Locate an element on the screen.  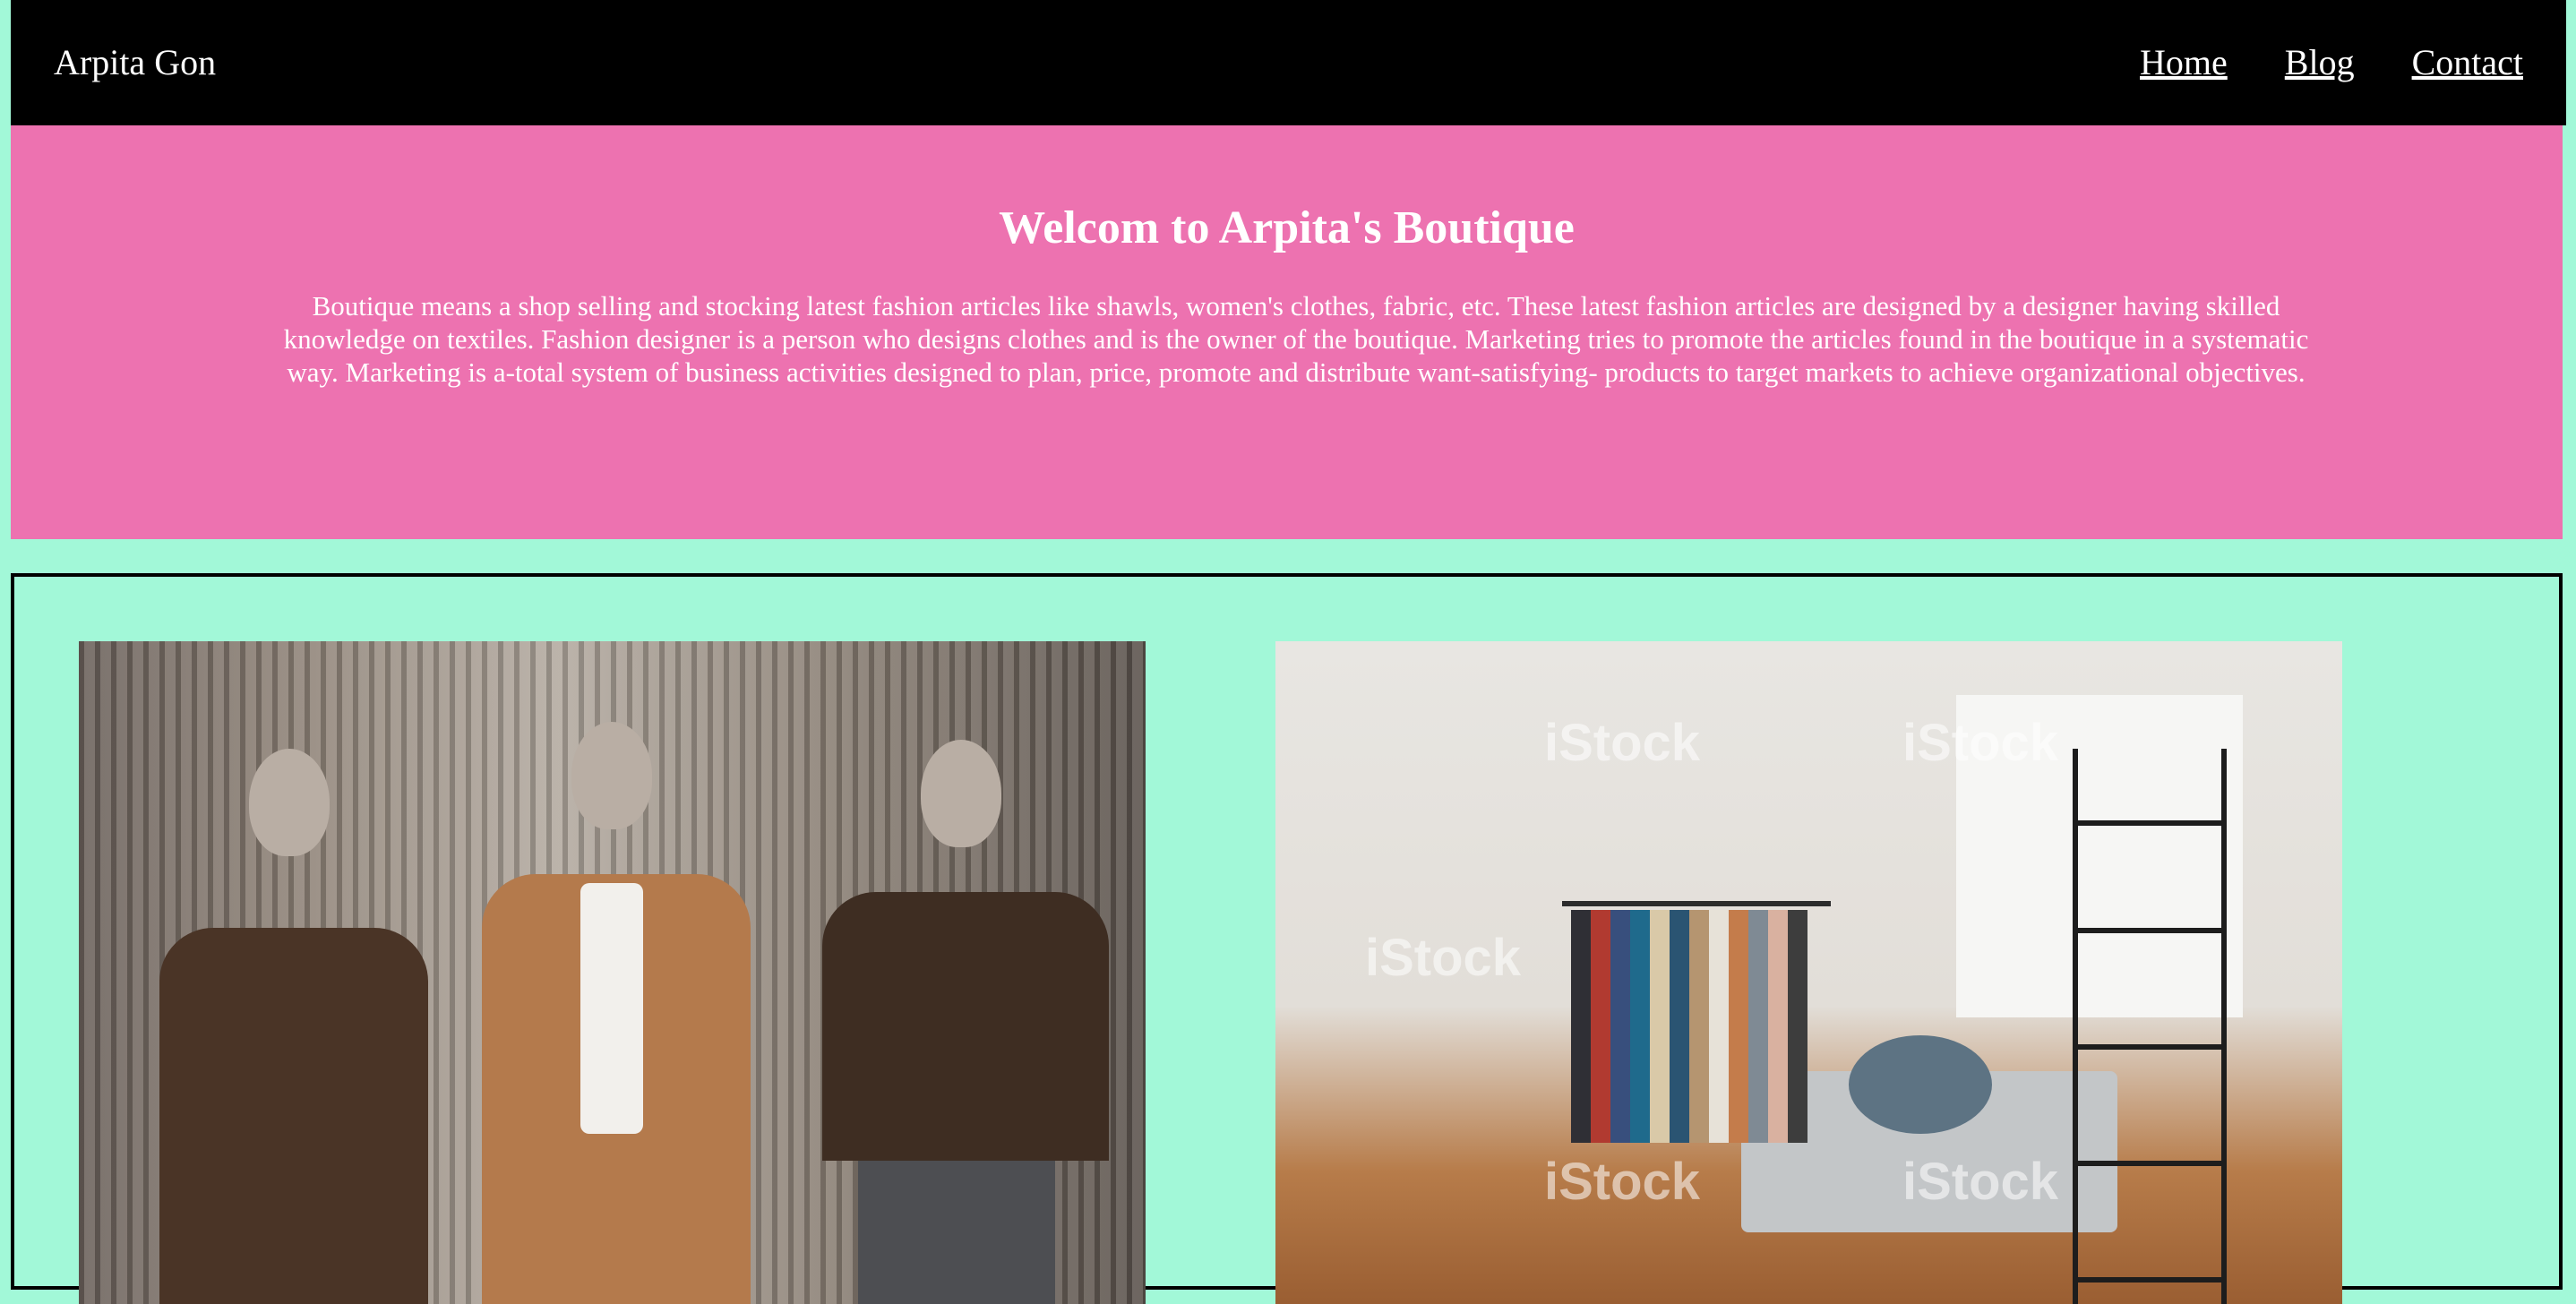
brand-name: Arpita Gon is located at coordinates (135, 62).